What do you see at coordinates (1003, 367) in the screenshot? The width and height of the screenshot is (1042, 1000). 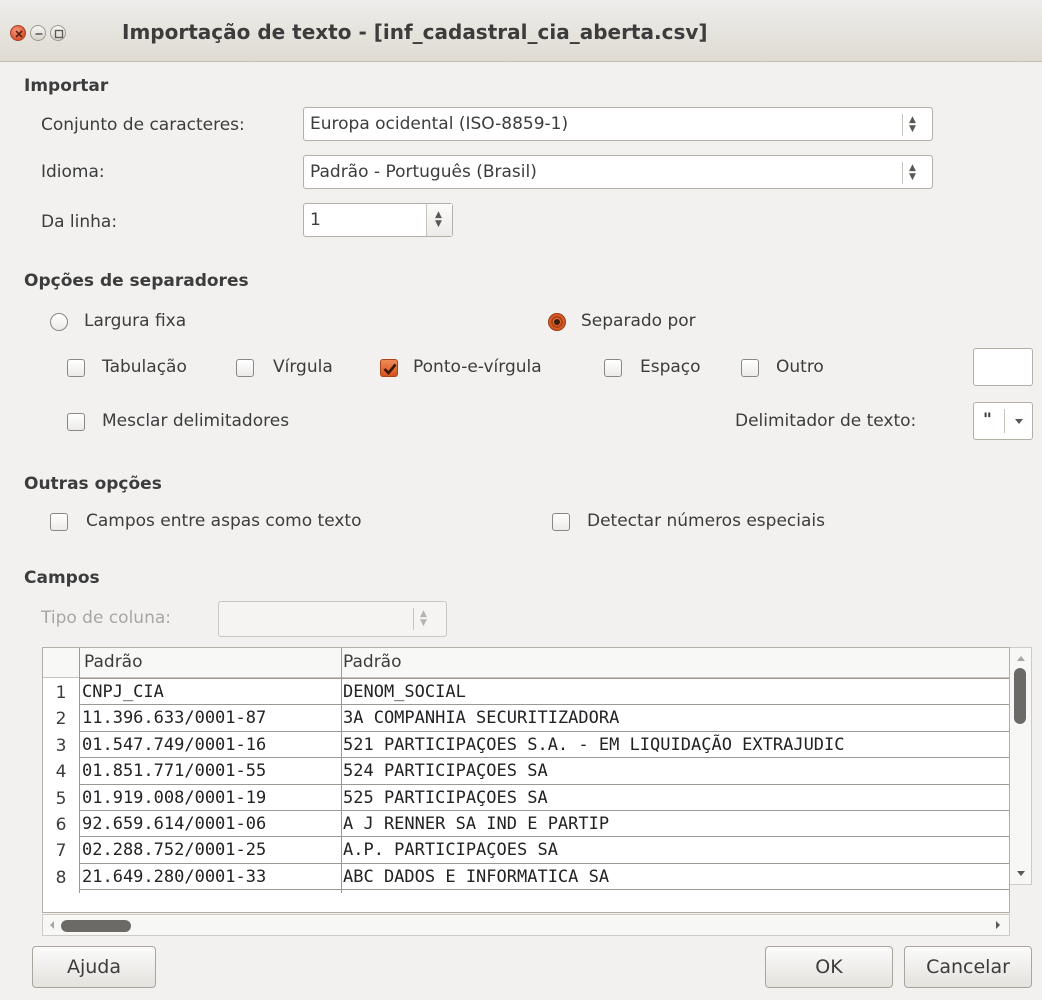 I see `other-separator-input` at bounding box center [1003, 367].